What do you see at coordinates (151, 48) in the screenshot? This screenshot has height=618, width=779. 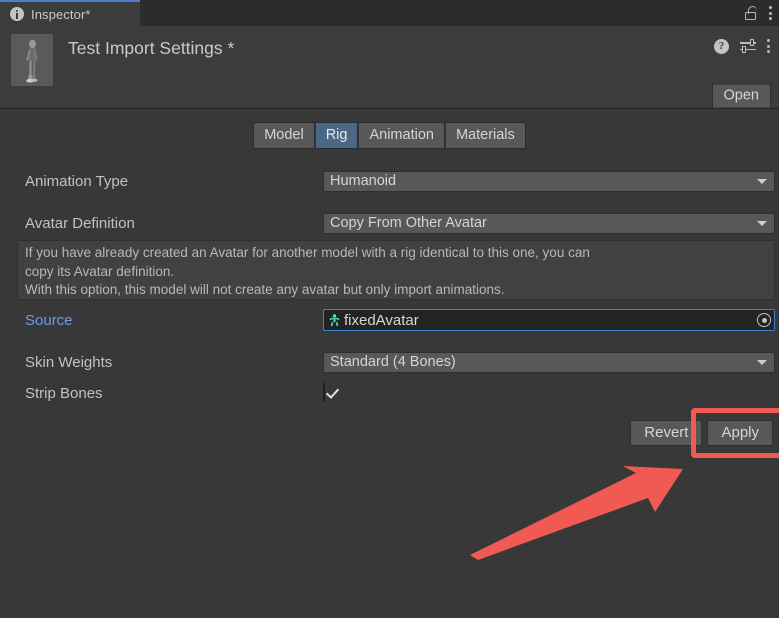 I see `page-title: Test Import Settings *` at bounding box center [151, 48].